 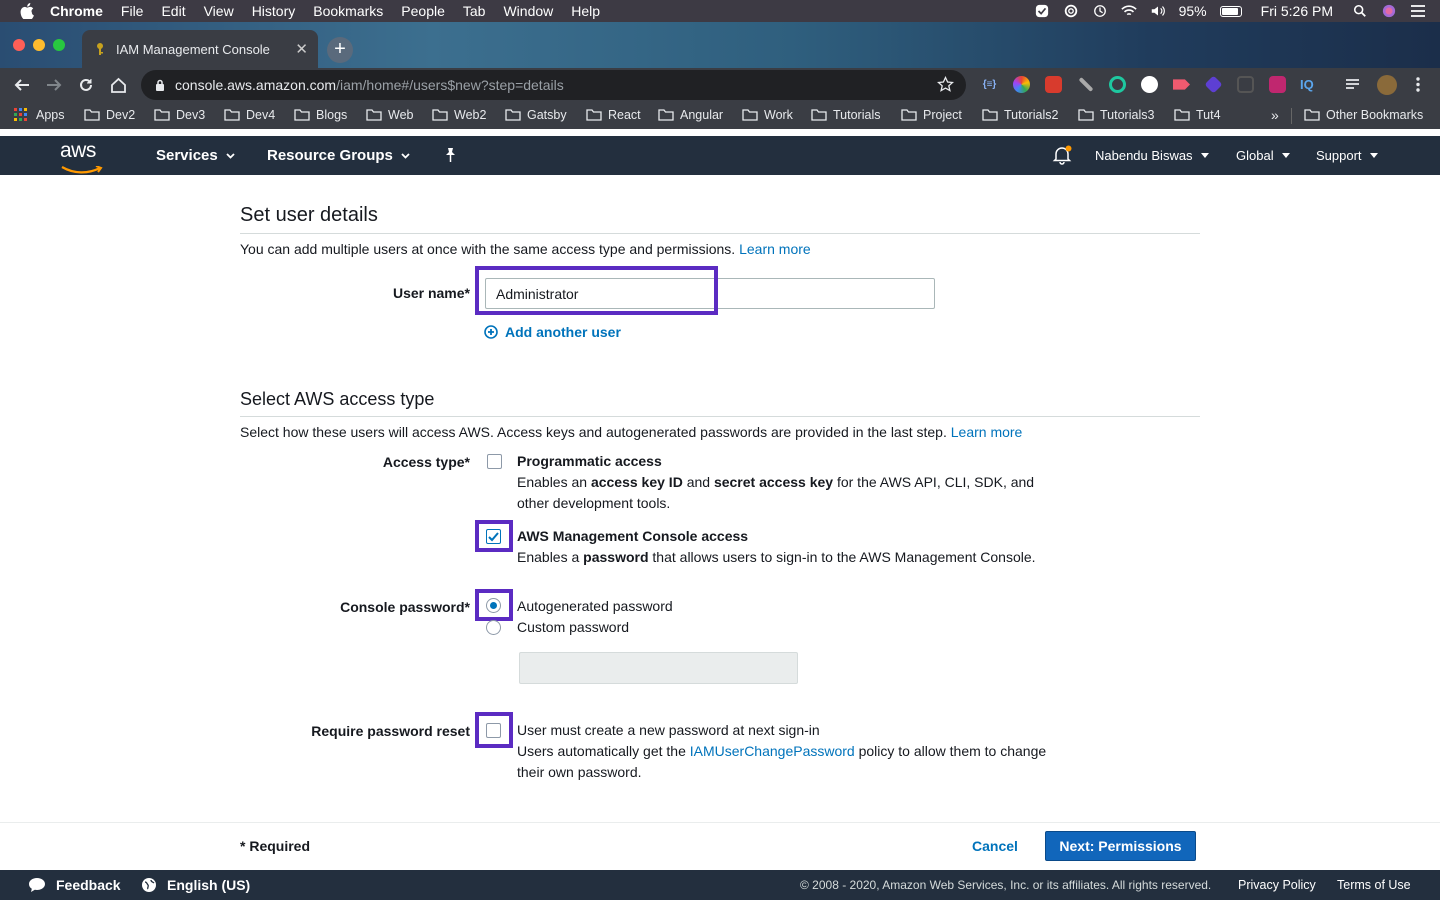 I want to click on next-permissions-button: Next: Permissions, so click(x=1120, y=846).